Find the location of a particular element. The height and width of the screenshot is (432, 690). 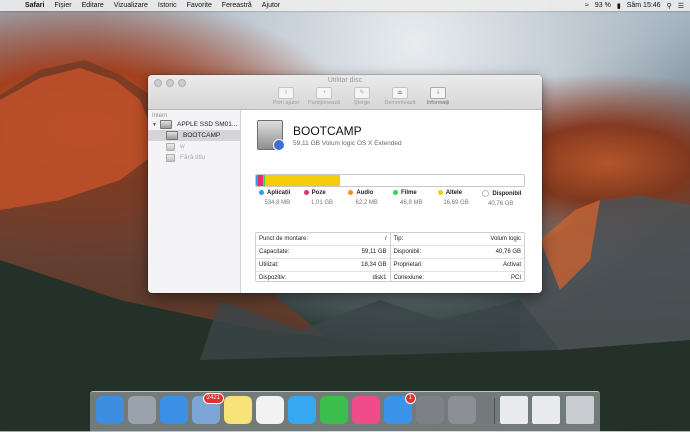

menubar-clock: Sâm 15:46 is located at coordinates (644, 5).